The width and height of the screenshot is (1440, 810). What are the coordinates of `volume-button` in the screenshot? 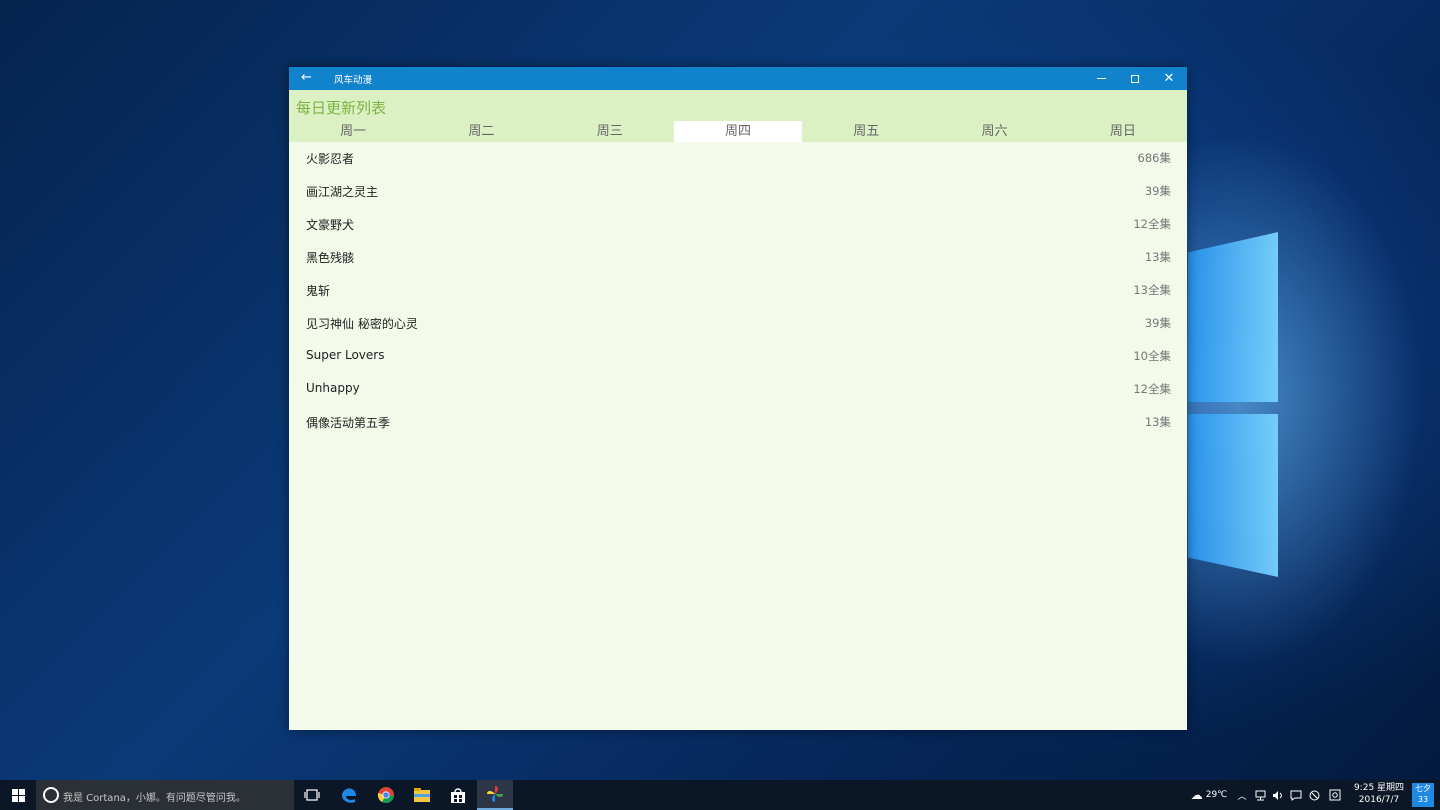 It's located at (1278, 795).